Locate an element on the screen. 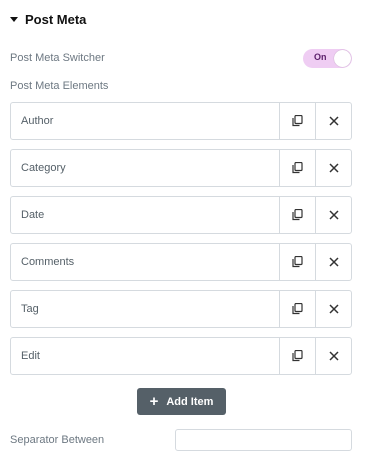 This screenshot has width=365, height=465. repeater-item-title: Date is located at coordinates (145, 215).